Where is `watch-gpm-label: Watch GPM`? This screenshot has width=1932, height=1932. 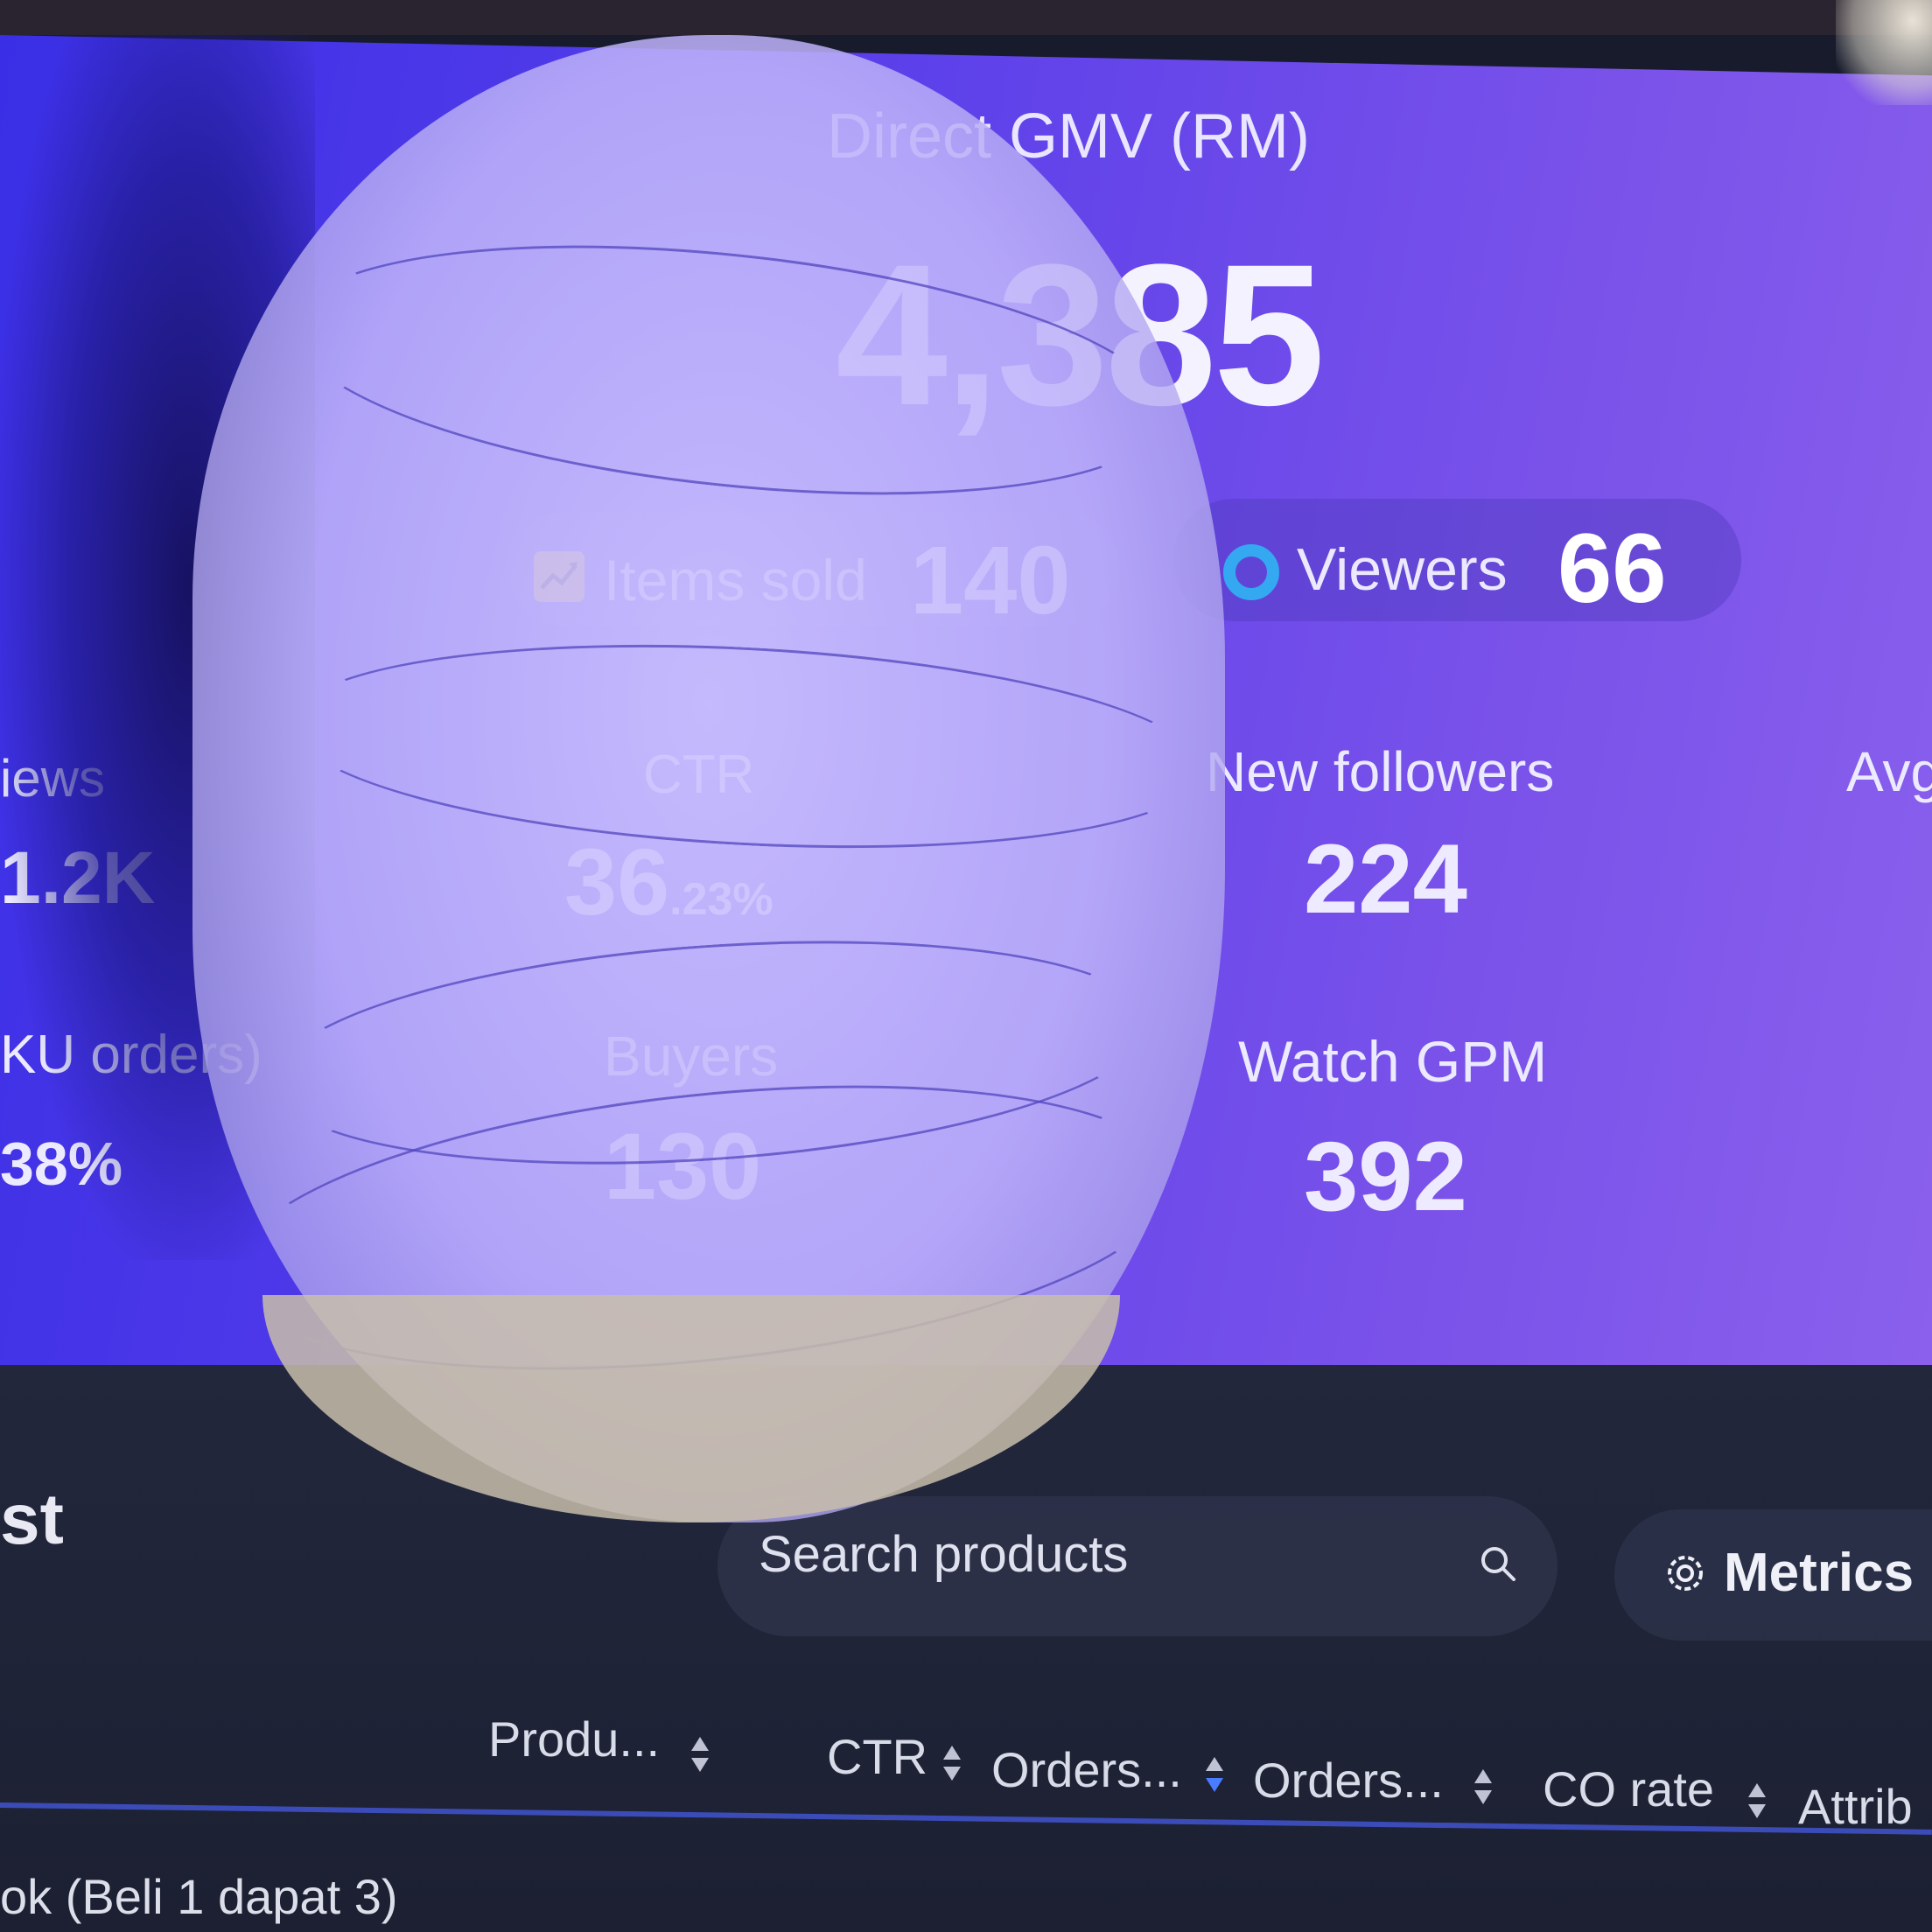 watch-gpm-label: Watch GPM is located at coordinates (1393, 1061).